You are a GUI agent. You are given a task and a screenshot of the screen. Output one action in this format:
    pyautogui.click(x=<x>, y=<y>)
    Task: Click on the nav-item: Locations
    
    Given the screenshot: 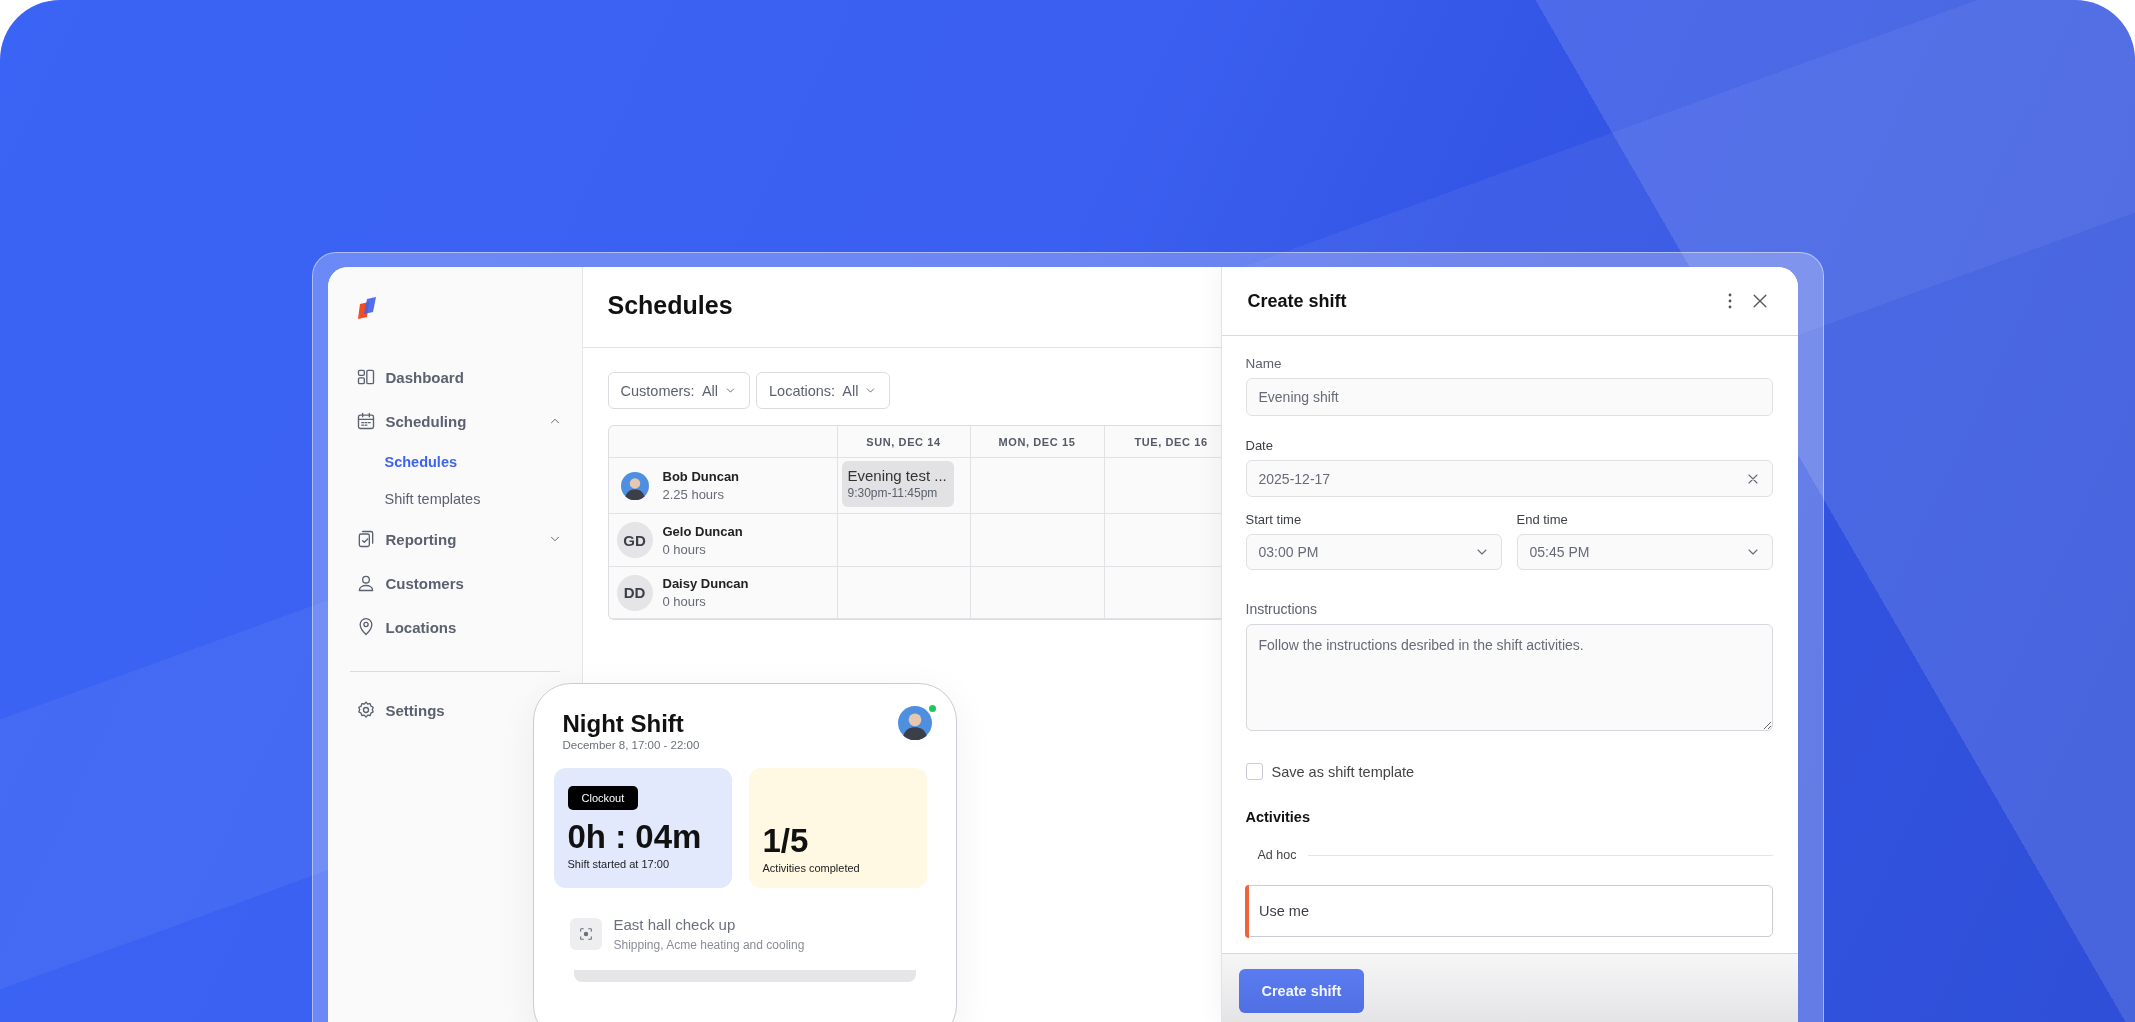 What is the action you would take?
    pyautogui.click(x=454, y=627)
    